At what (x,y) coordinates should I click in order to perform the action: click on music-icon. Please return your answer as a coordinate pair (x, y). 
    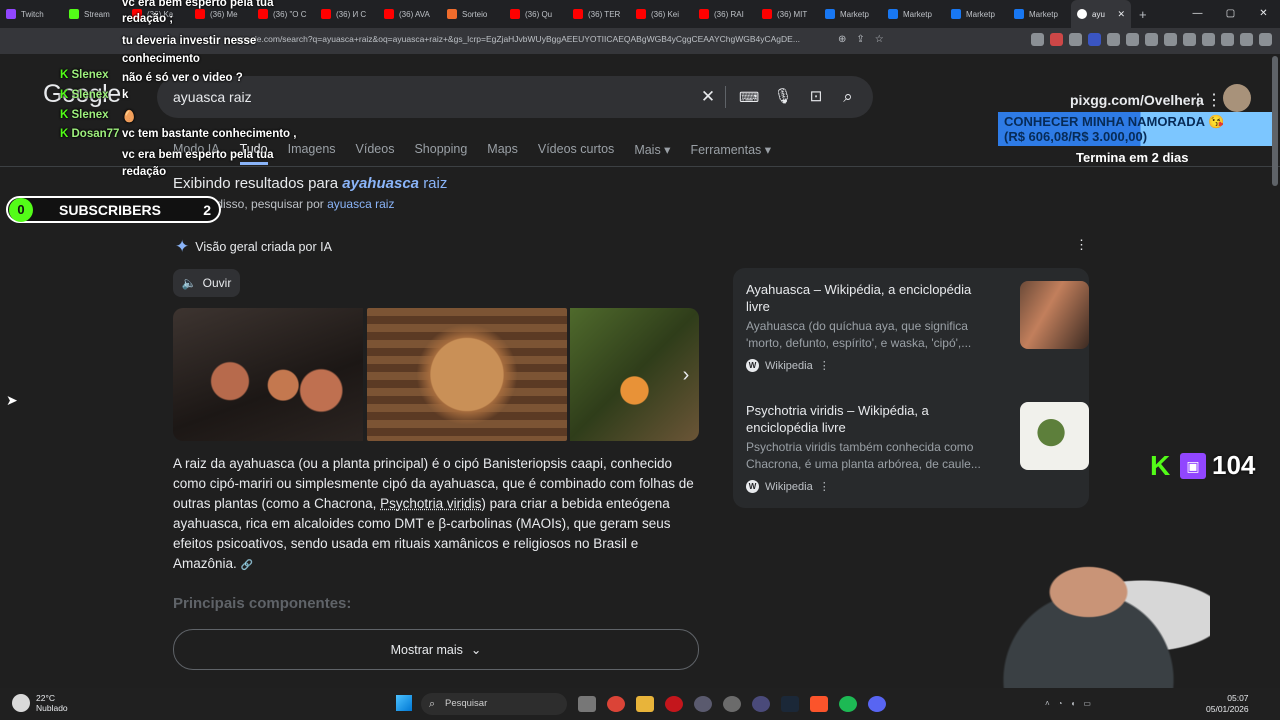
    Looking at the image, I should click on (1170, 39).